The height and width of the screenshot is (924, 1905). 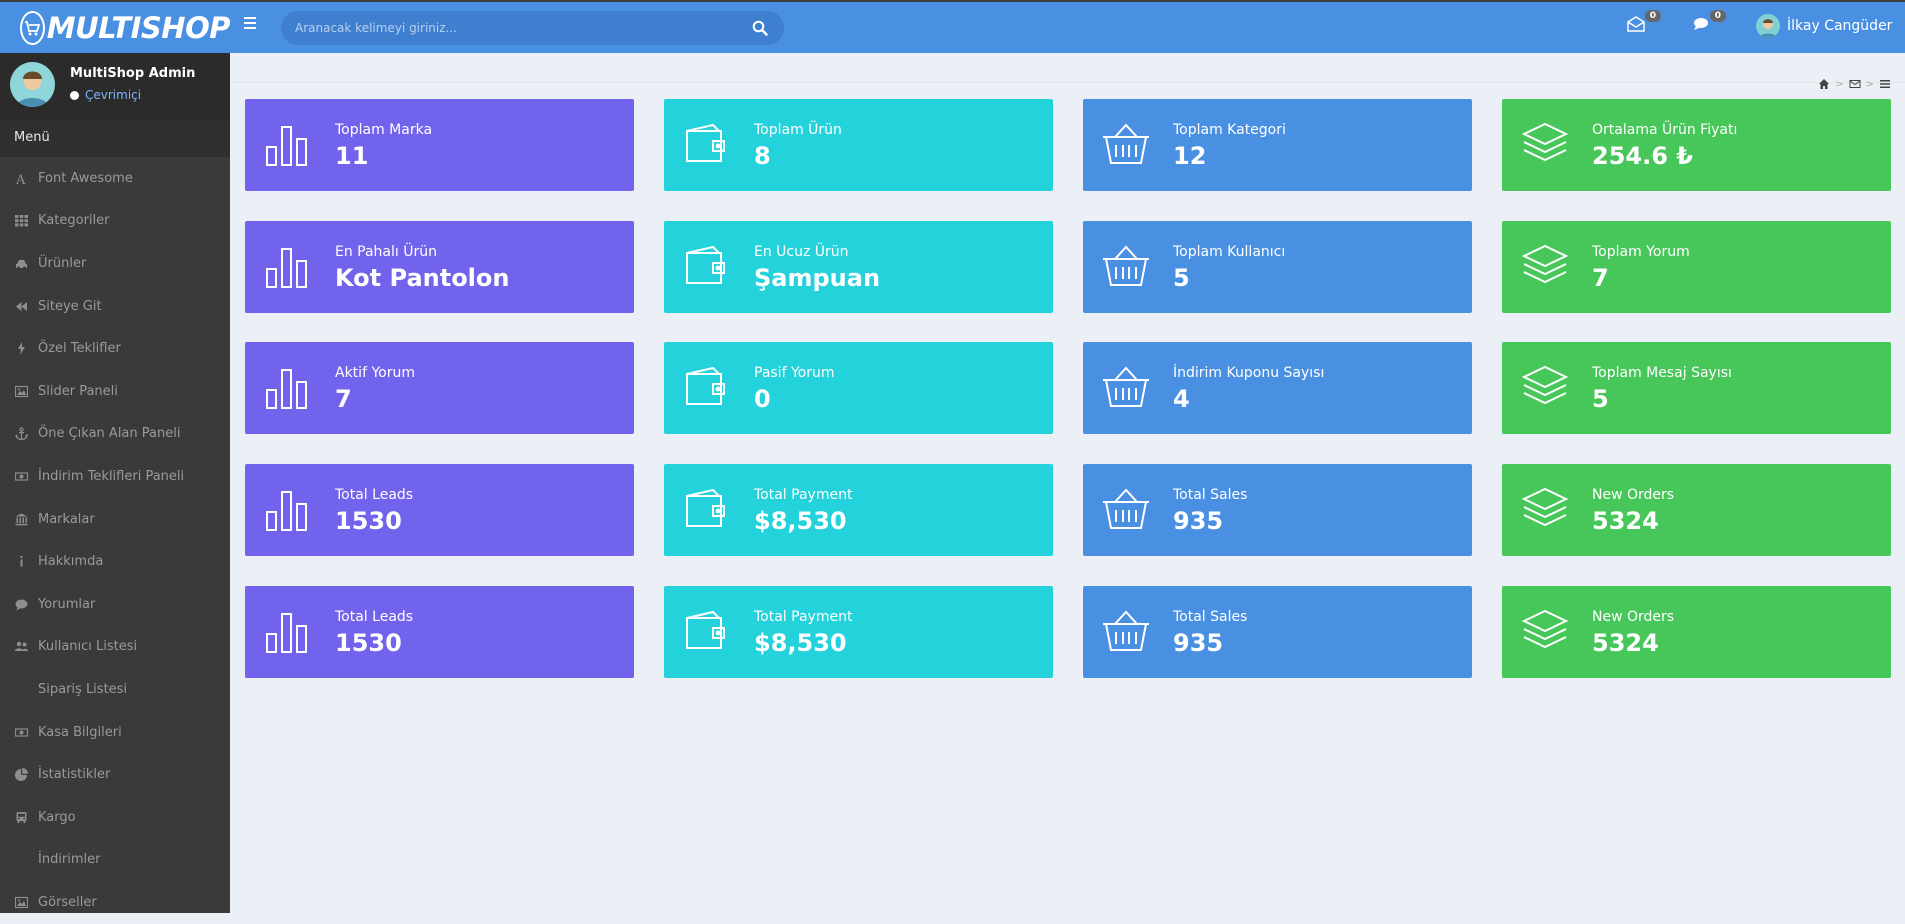 What do you see at coordinates (105, 95) in the screenshot?
I see `online-status: Çevrimiçi` at bounding box center [105, 95].